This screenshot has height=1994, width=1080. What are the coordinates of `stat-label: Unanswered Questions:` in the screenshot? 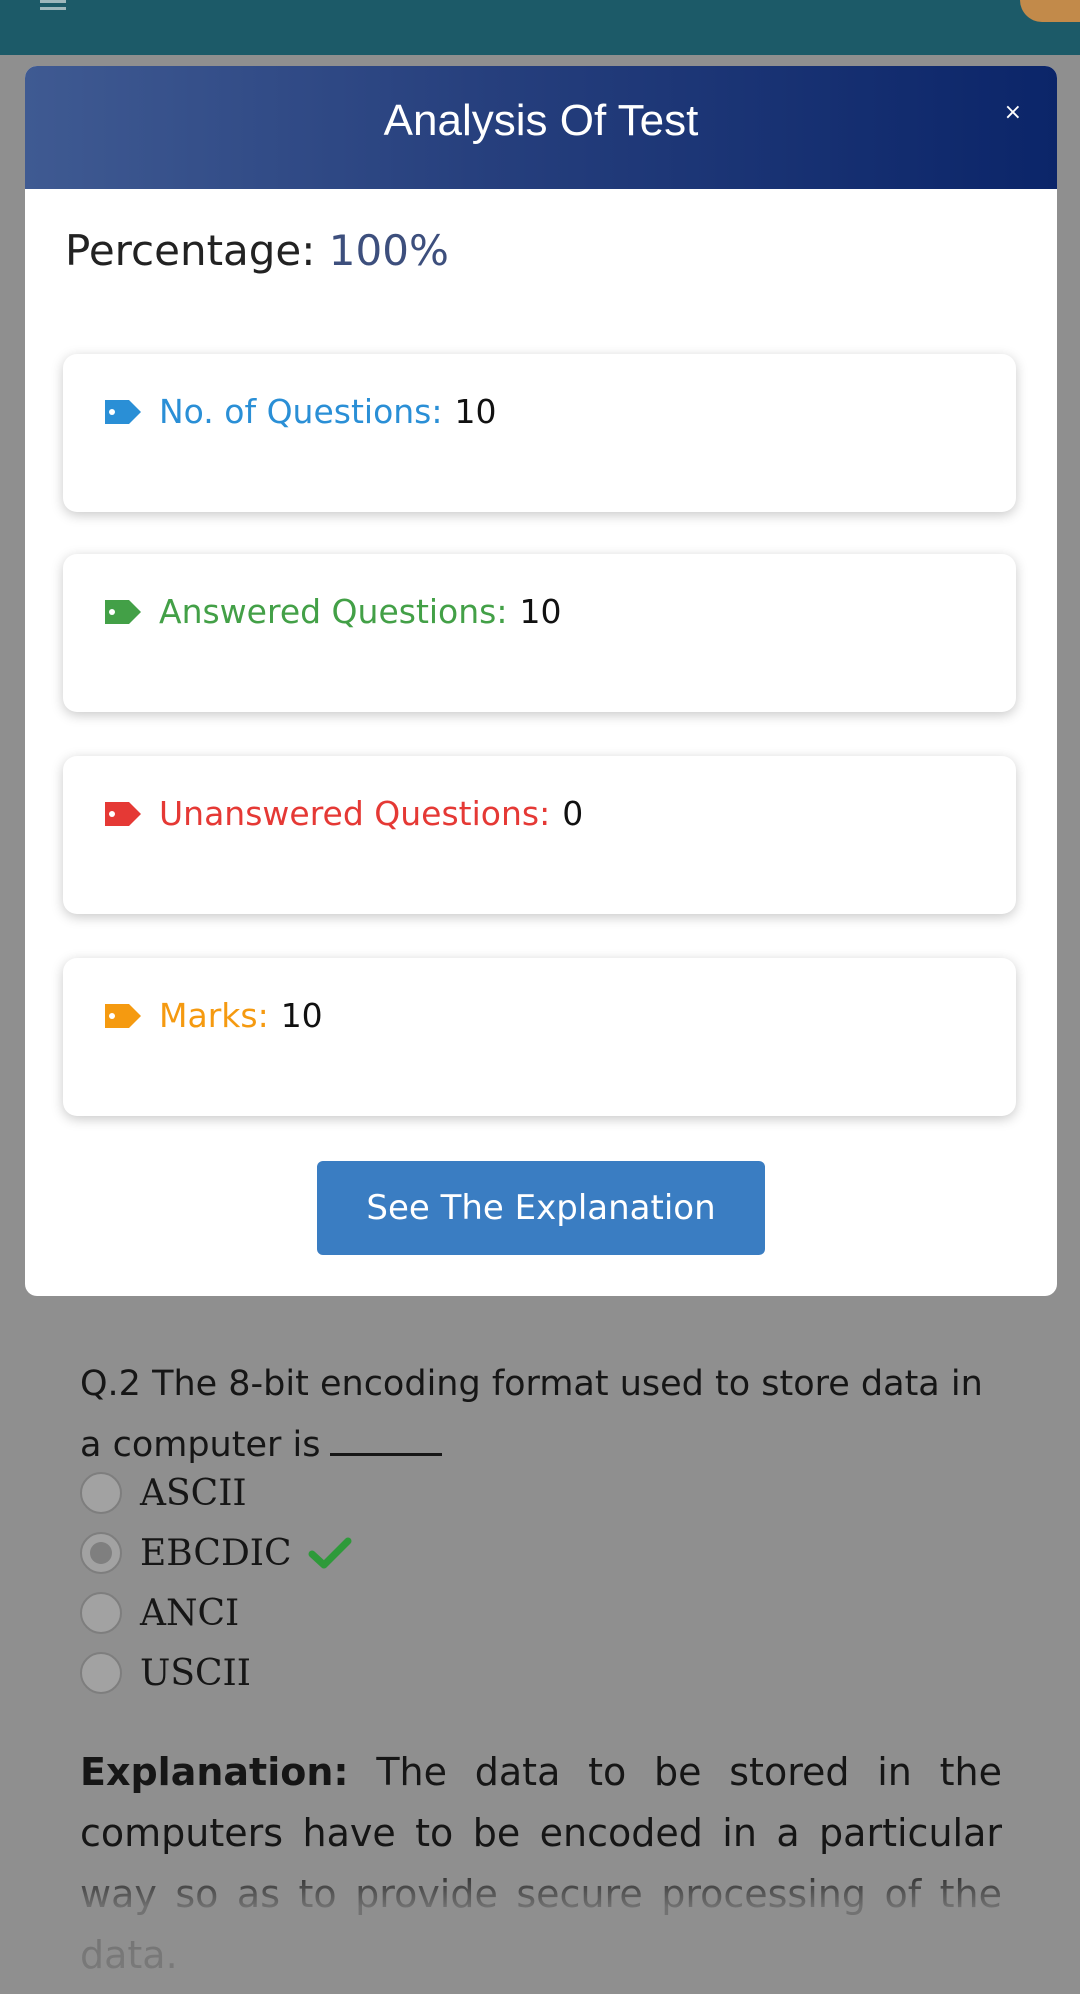 It's located at (355, 813).